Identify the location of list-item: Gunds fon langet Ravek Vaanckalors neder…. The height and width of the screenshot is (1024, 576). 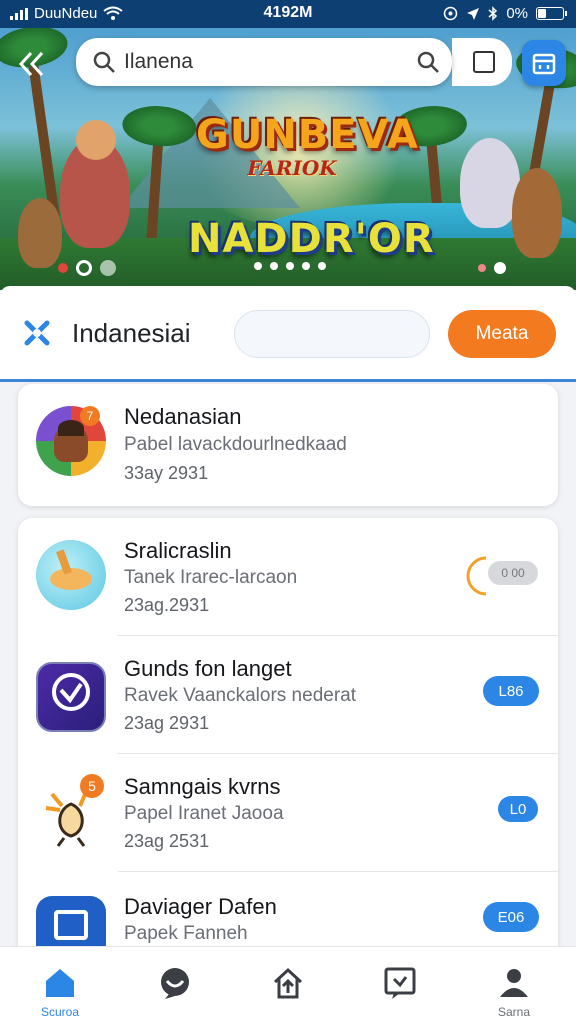
(288, 695).